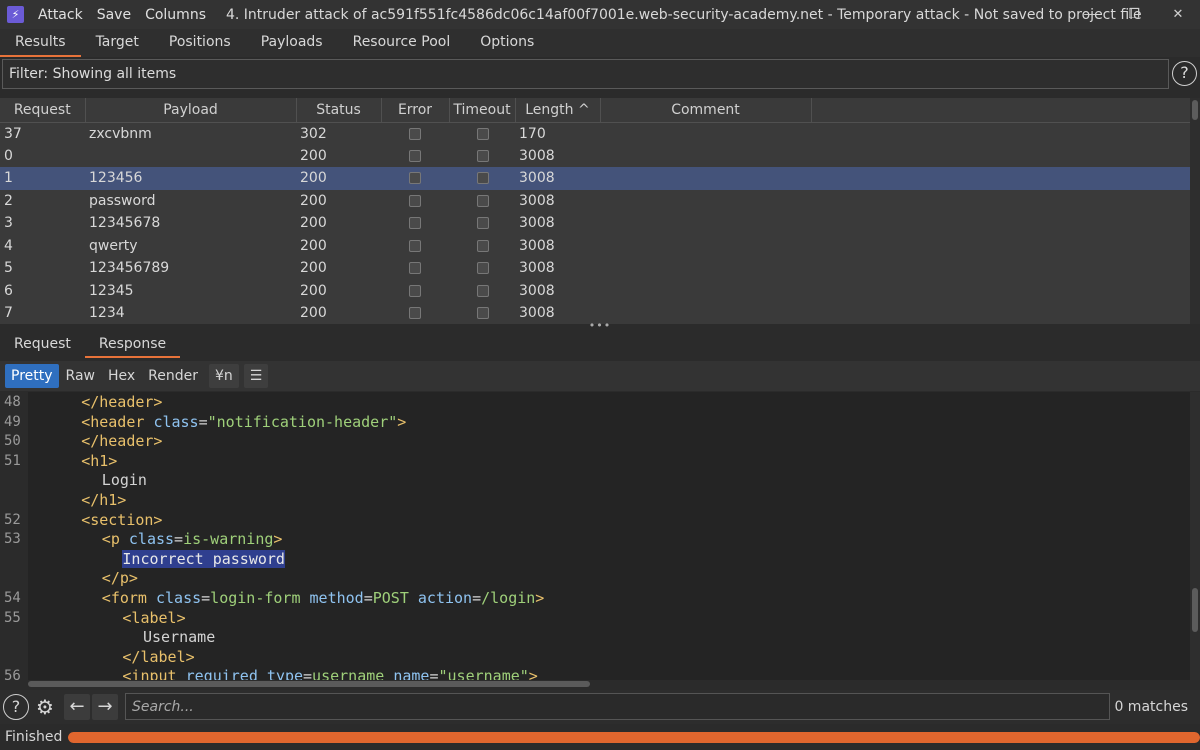  I want to click on table-row: 5 123456789 200 3008, so click(595, 268).